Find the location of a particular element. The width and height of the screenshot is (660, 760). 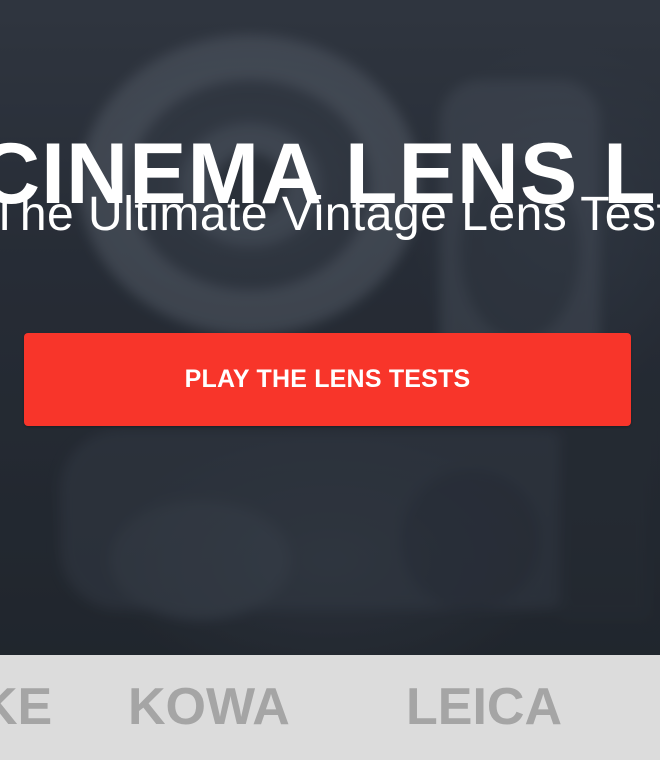

play-lens-tests-label: PLAY THE LENS TESTS is located at coordinates (327, 379).